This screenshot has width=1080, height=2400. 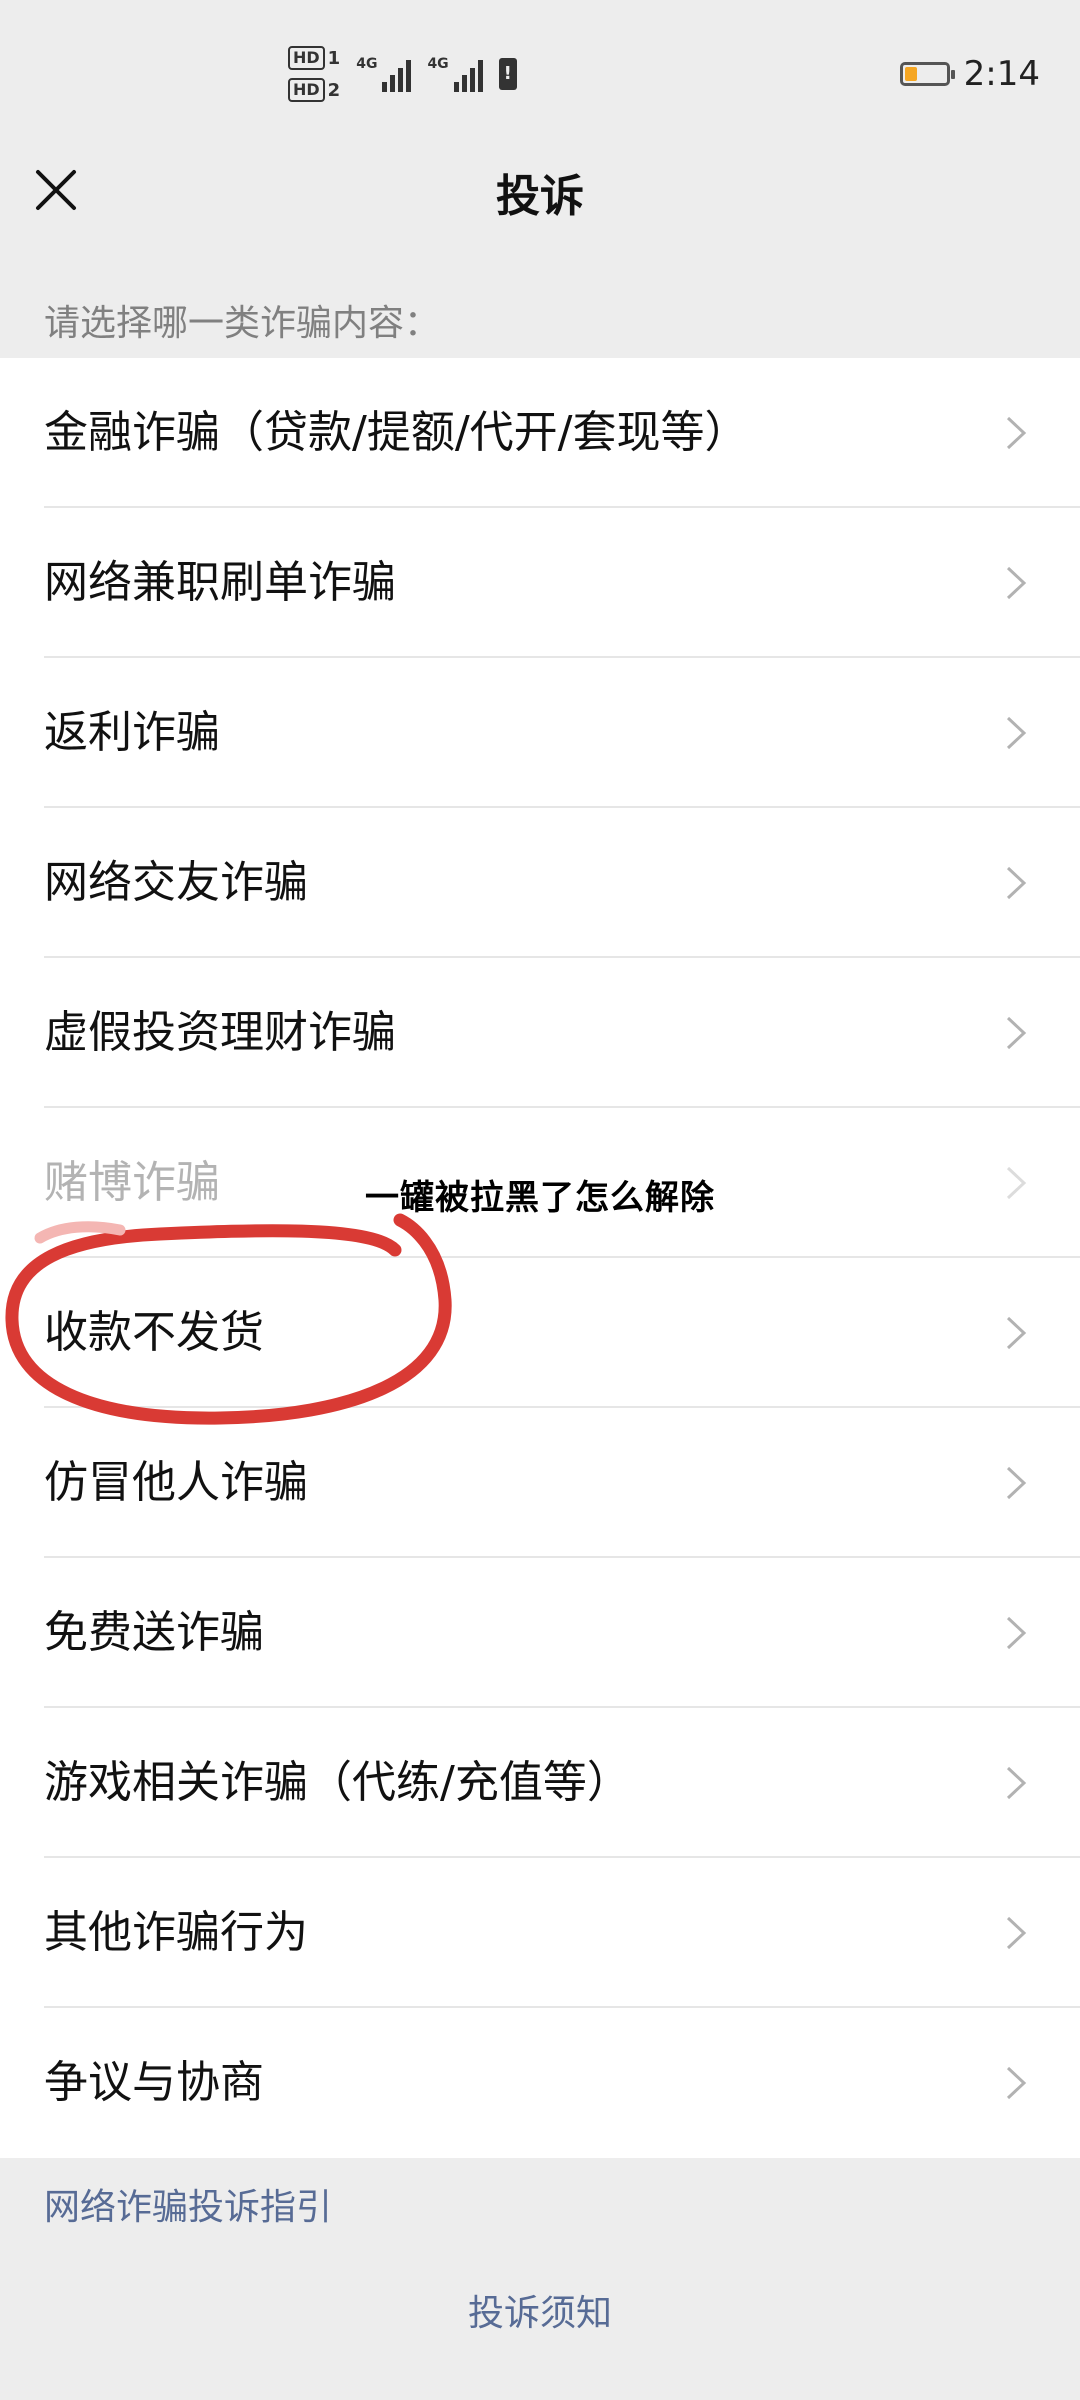 I want to click on status-bar: HD 1 HD 2 4G 4G ! 2:14, so click(x=540, y=75).